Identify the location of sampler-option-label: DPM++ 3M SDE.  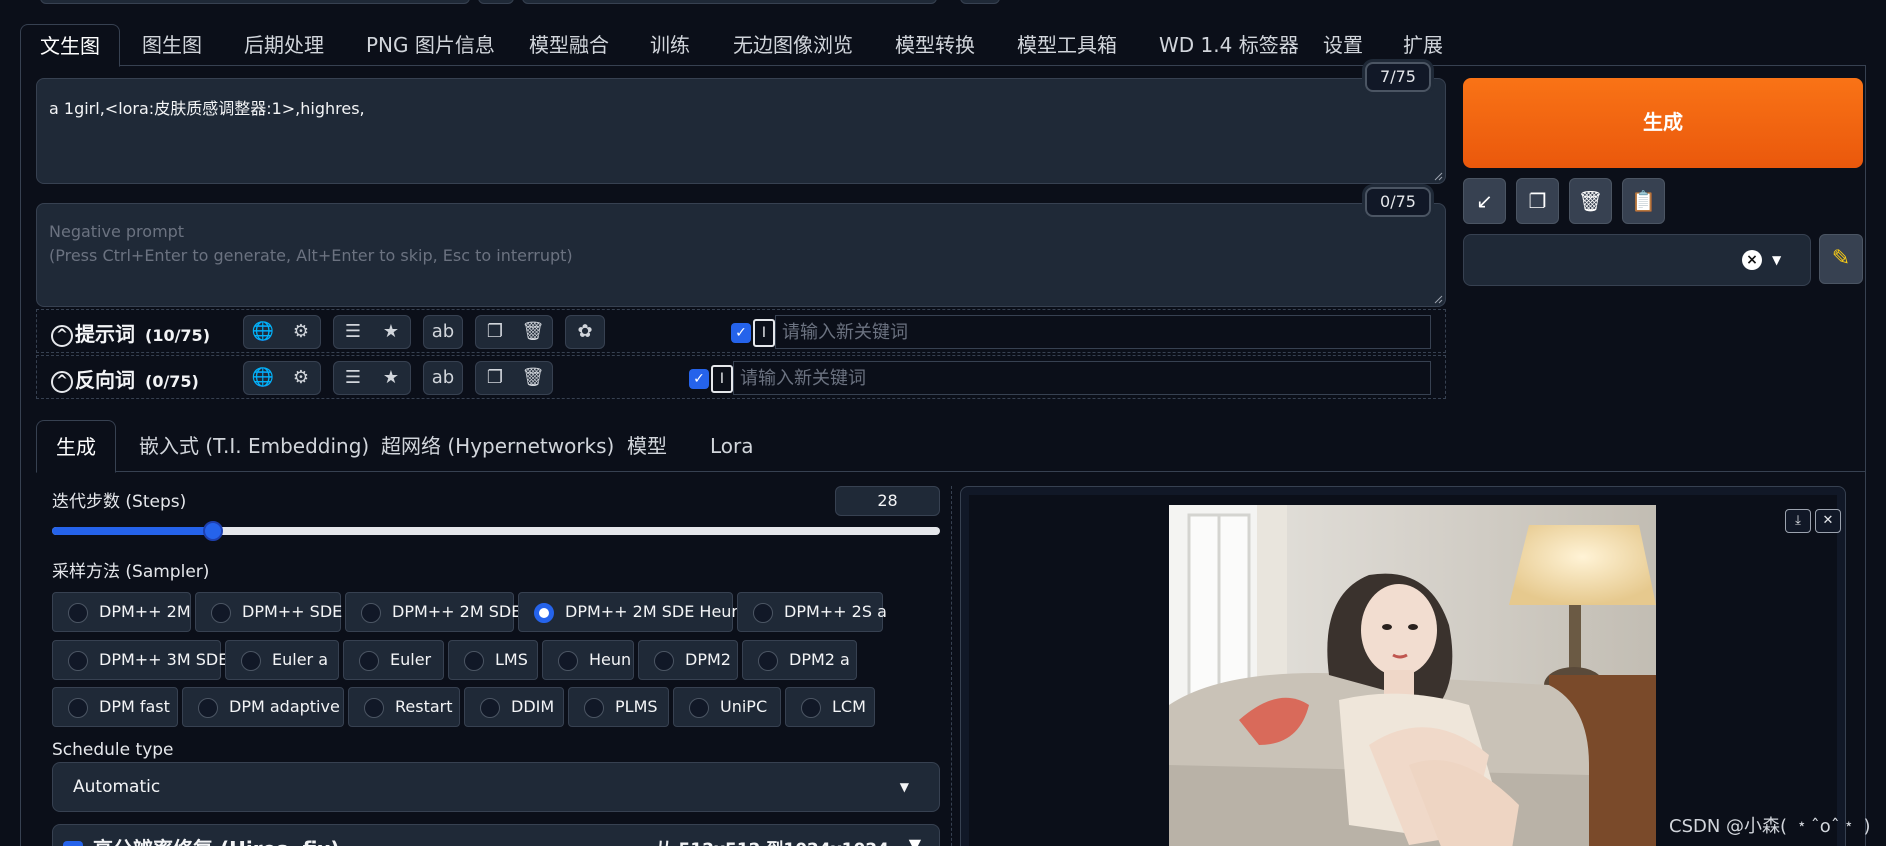
(164, 659).